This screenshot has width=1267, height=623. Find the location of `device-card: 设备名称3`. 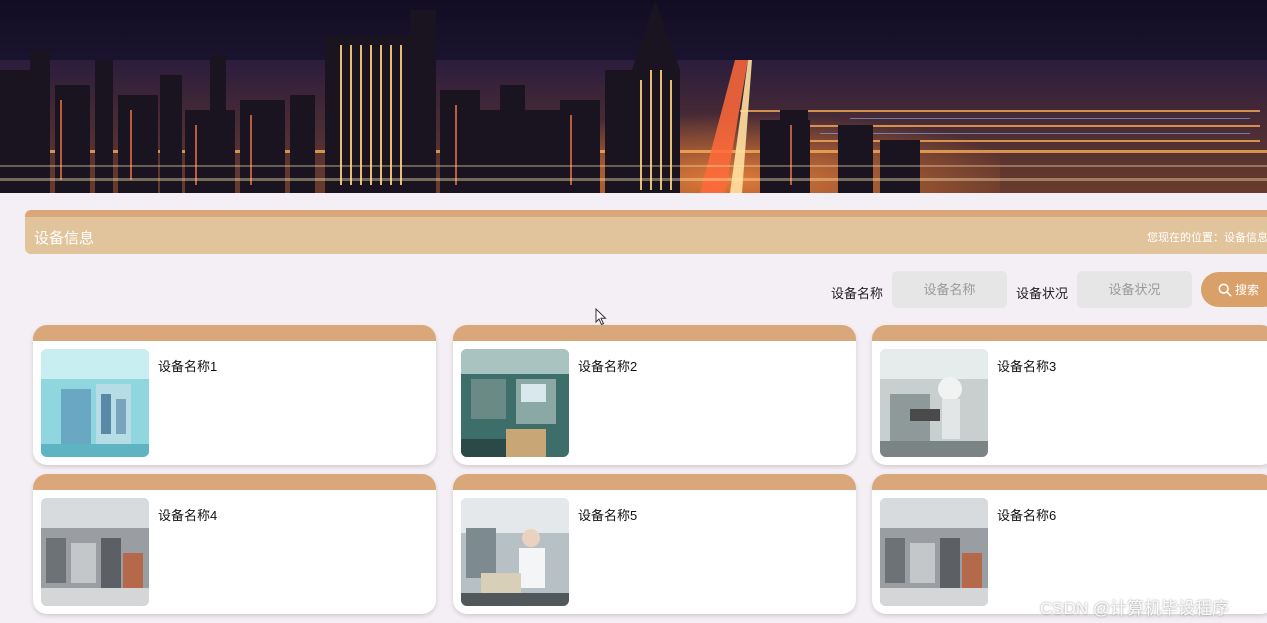

device-card: 设备名称3 is located at coordinates (1069, 395).